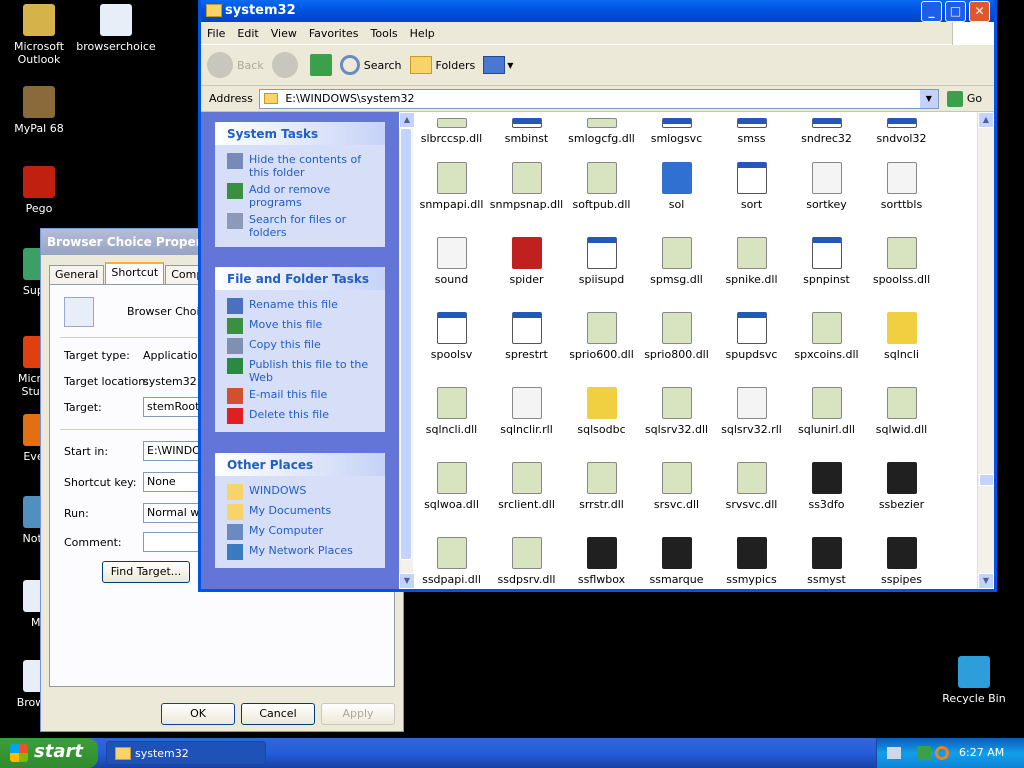 The height and width of the screenshot is (768, 1024). What do you see at coordinates (49, 753) in the screenshot?
I see `start-button: start` at bounding box center [49, 753].